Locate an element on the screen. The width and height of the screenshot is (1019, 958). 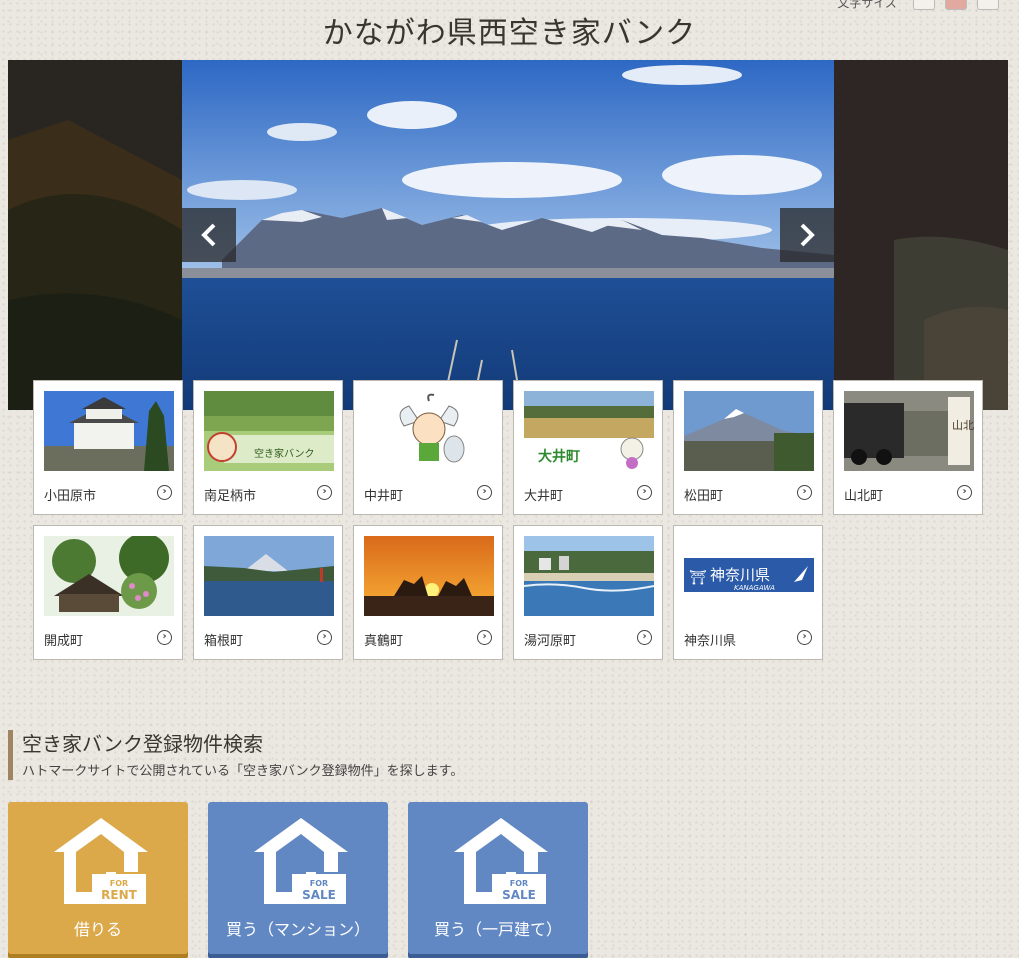
odawara-castle-image is located at coordinates (109, 431).